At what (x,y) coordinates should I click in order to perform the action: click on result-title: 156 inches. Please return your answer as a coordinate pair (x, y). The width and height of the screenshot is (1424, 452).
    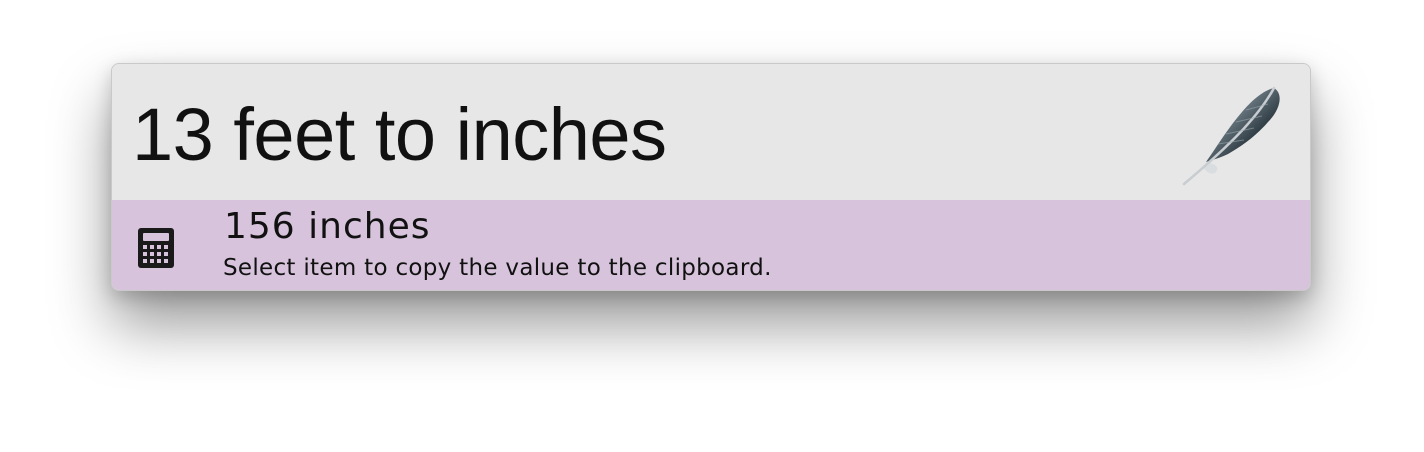
    Looking at the image, I should click on (327, 226).